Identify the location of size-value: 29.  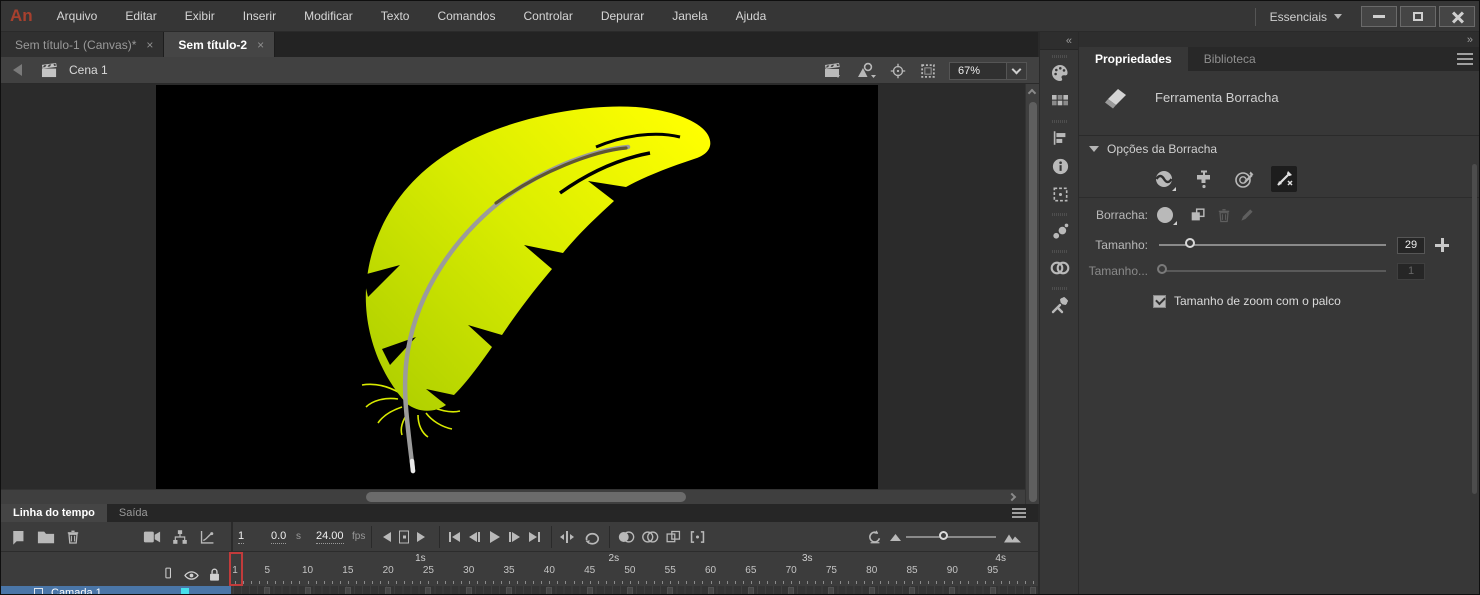
(1411, 245).